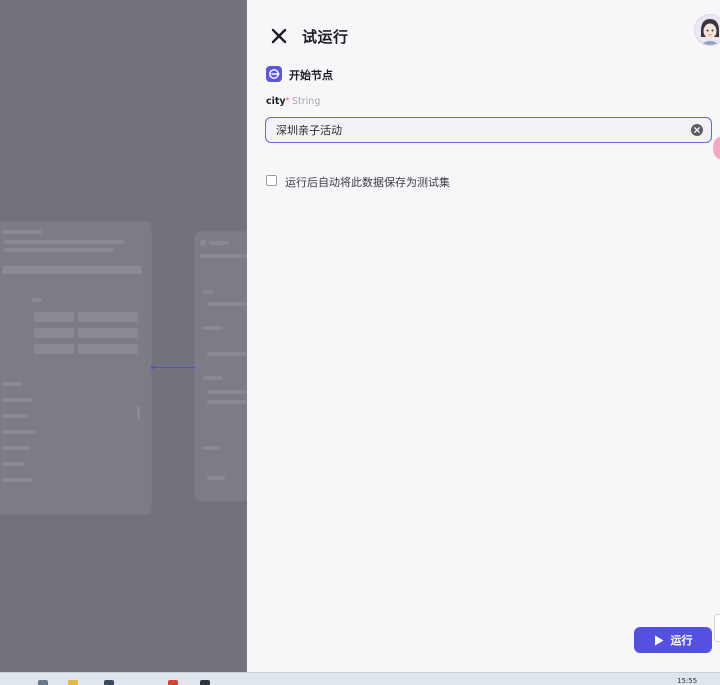 The height and width of the screenshot is (685, 720). What do you see at coordinates (360, 678) in the screenshot?
I see `taskbar: 15:55` at bounding box center [360, 678].